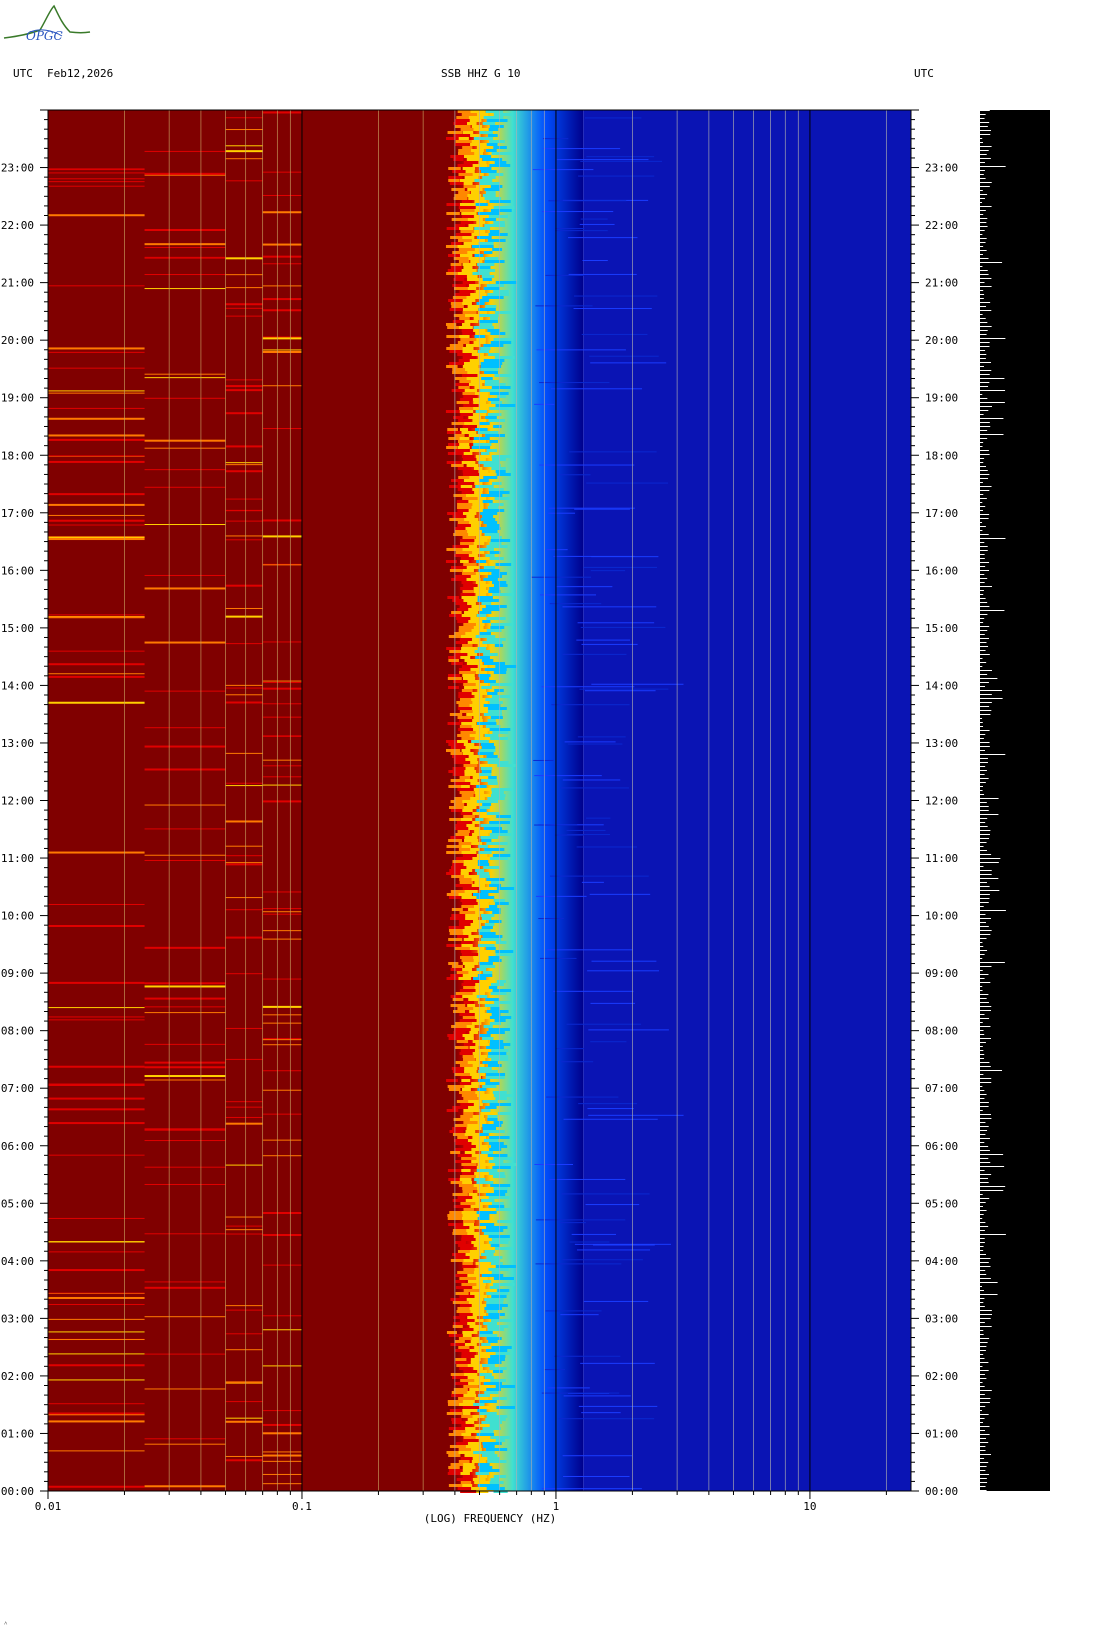 This screenshot has height=1634, width=1102. Describe the element at coordinates (17, 801) in the screenshot. I see `y-tick-label-left: 12:00` at that location.